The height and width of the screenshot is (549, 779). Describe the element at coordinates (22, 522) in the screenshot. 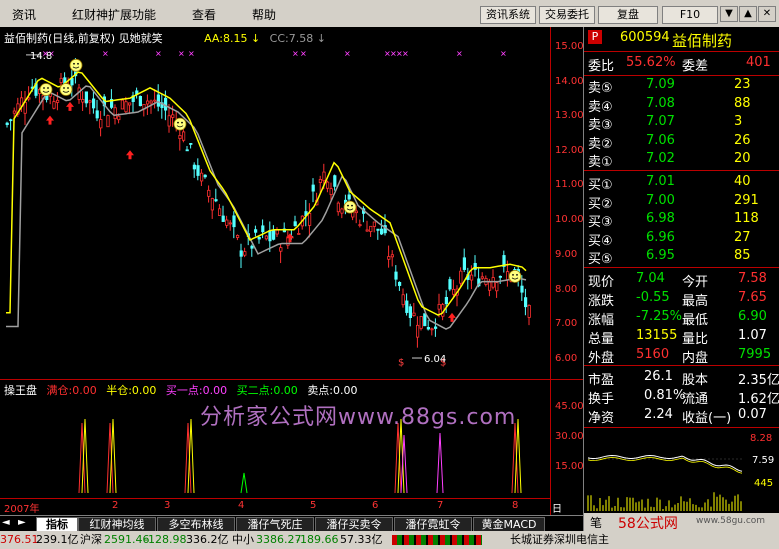

I see `scroll-right-icon: ►` at that location.